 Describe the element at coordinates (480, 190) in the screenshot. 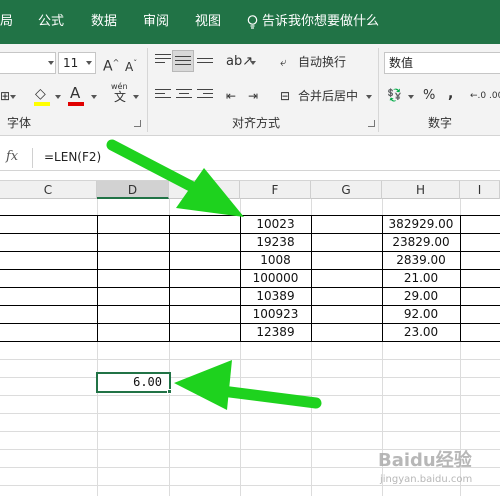

I see `column-header-i: I` at that location.